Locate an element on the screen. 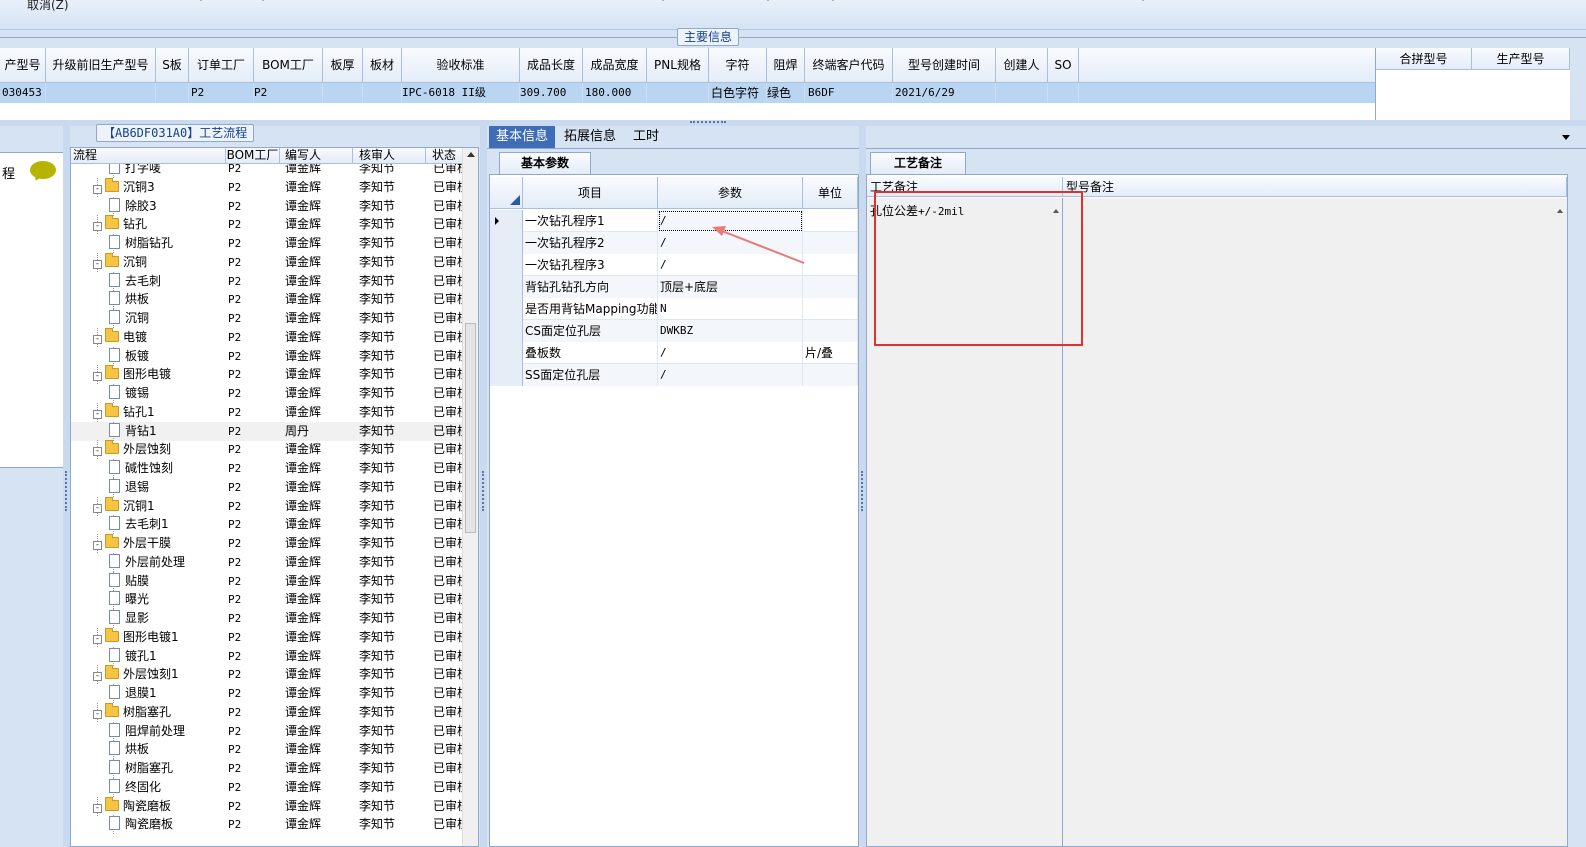  table-row: 沉铜 P2 谭金辉李知节已审核 is located at coordinates (267, 318).